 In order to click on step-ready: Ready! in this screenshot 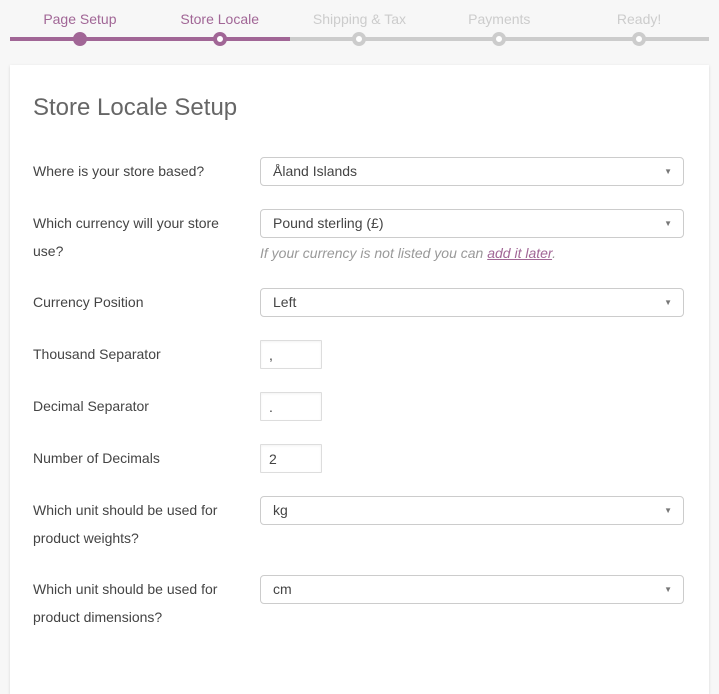, I will do `click(639, 23)`.